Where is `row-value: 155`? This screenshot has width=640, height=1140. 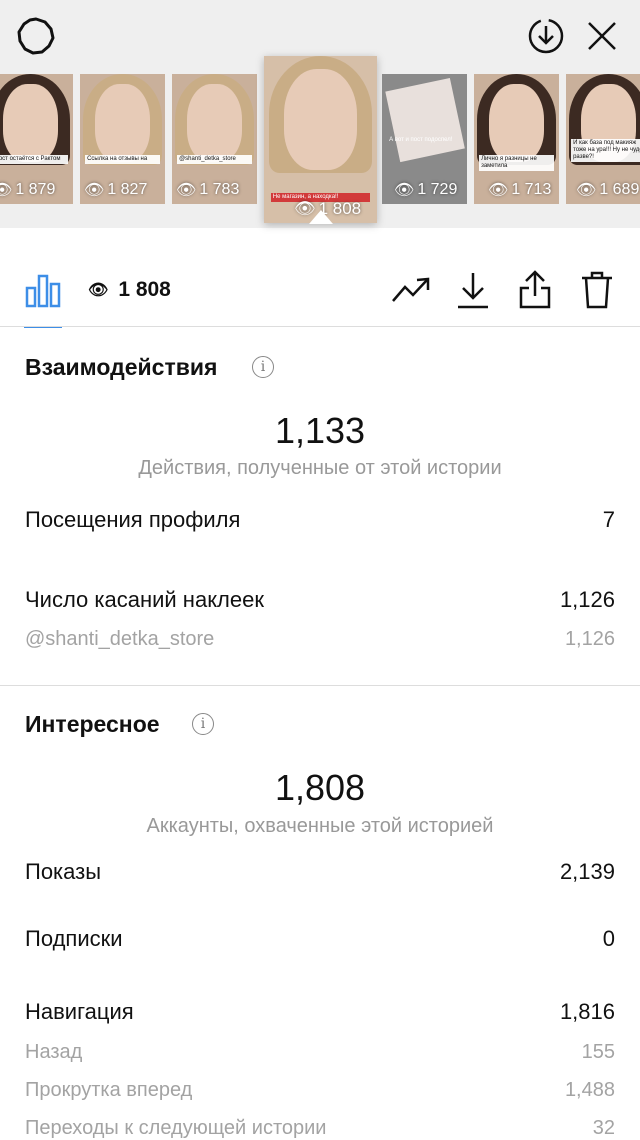 row-value: 155 is located at coordinates (598, 1052).